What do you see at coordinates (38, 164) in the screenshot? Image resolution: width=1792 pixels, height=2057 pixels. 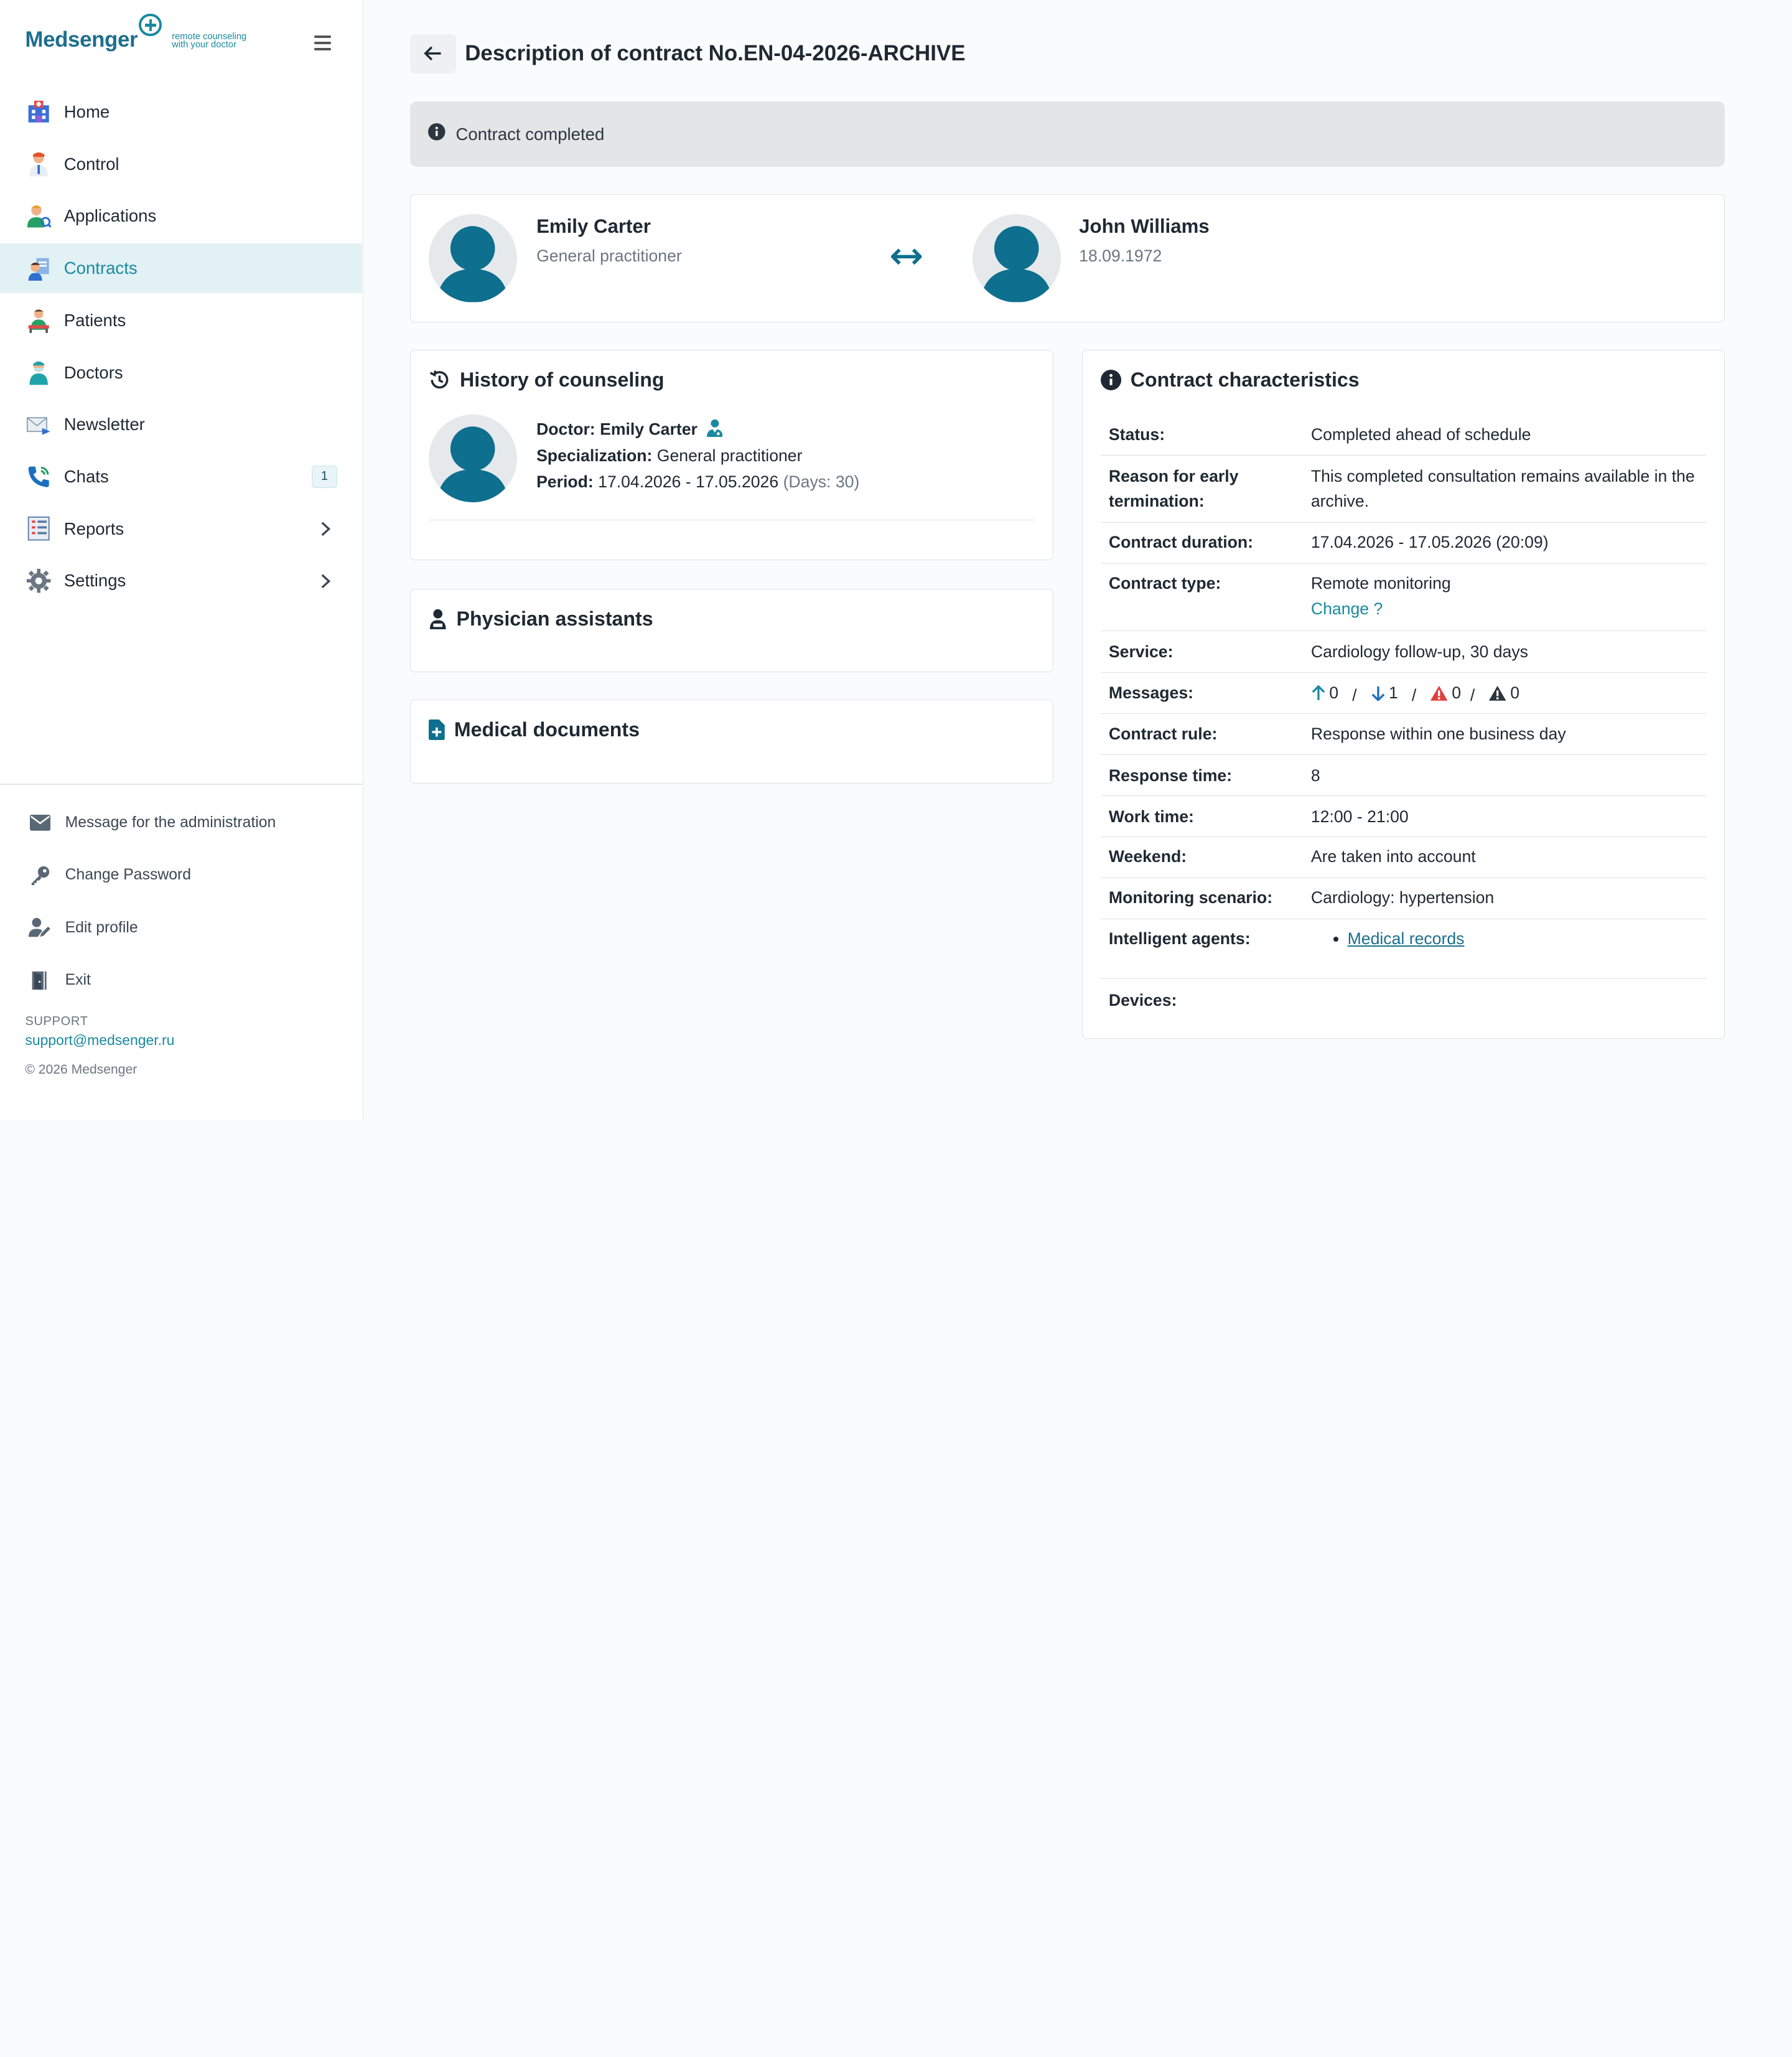 I see `doctor-figure-icon` at bounding box center [38, 164].